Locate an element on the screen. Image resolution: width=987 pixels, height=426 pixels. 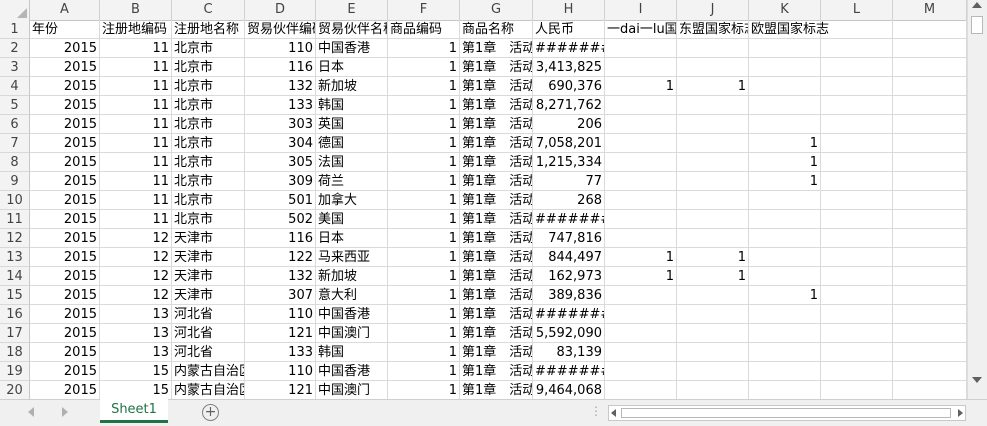
row-header: 7 is located at coordinates (15, 143).